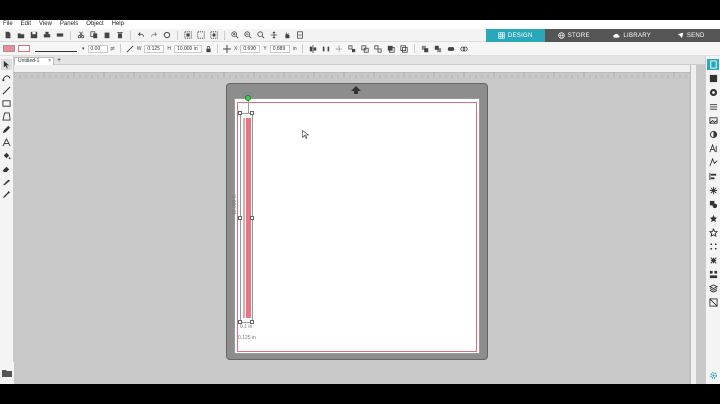 This screenshot has width=720, height=404. I want to click on position-unit: in, so click(294, 48).